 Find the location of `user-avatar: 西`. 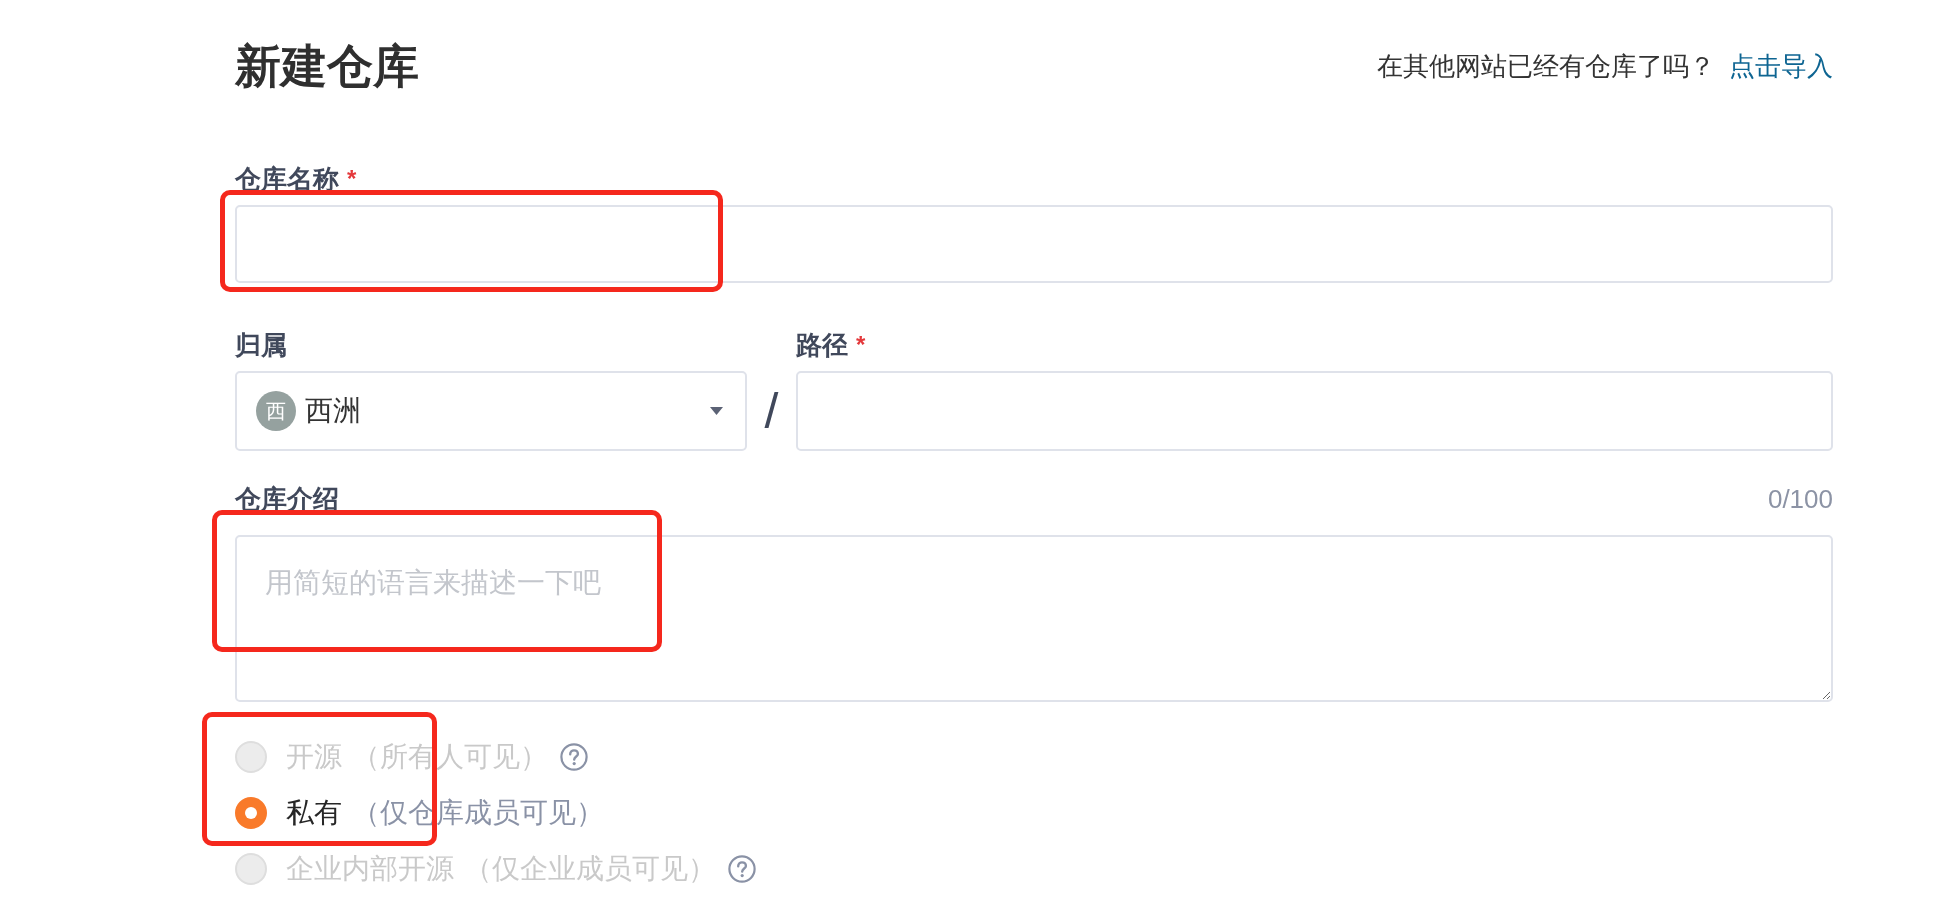

user-avatar: 西 is located at coordinates (276, 411).